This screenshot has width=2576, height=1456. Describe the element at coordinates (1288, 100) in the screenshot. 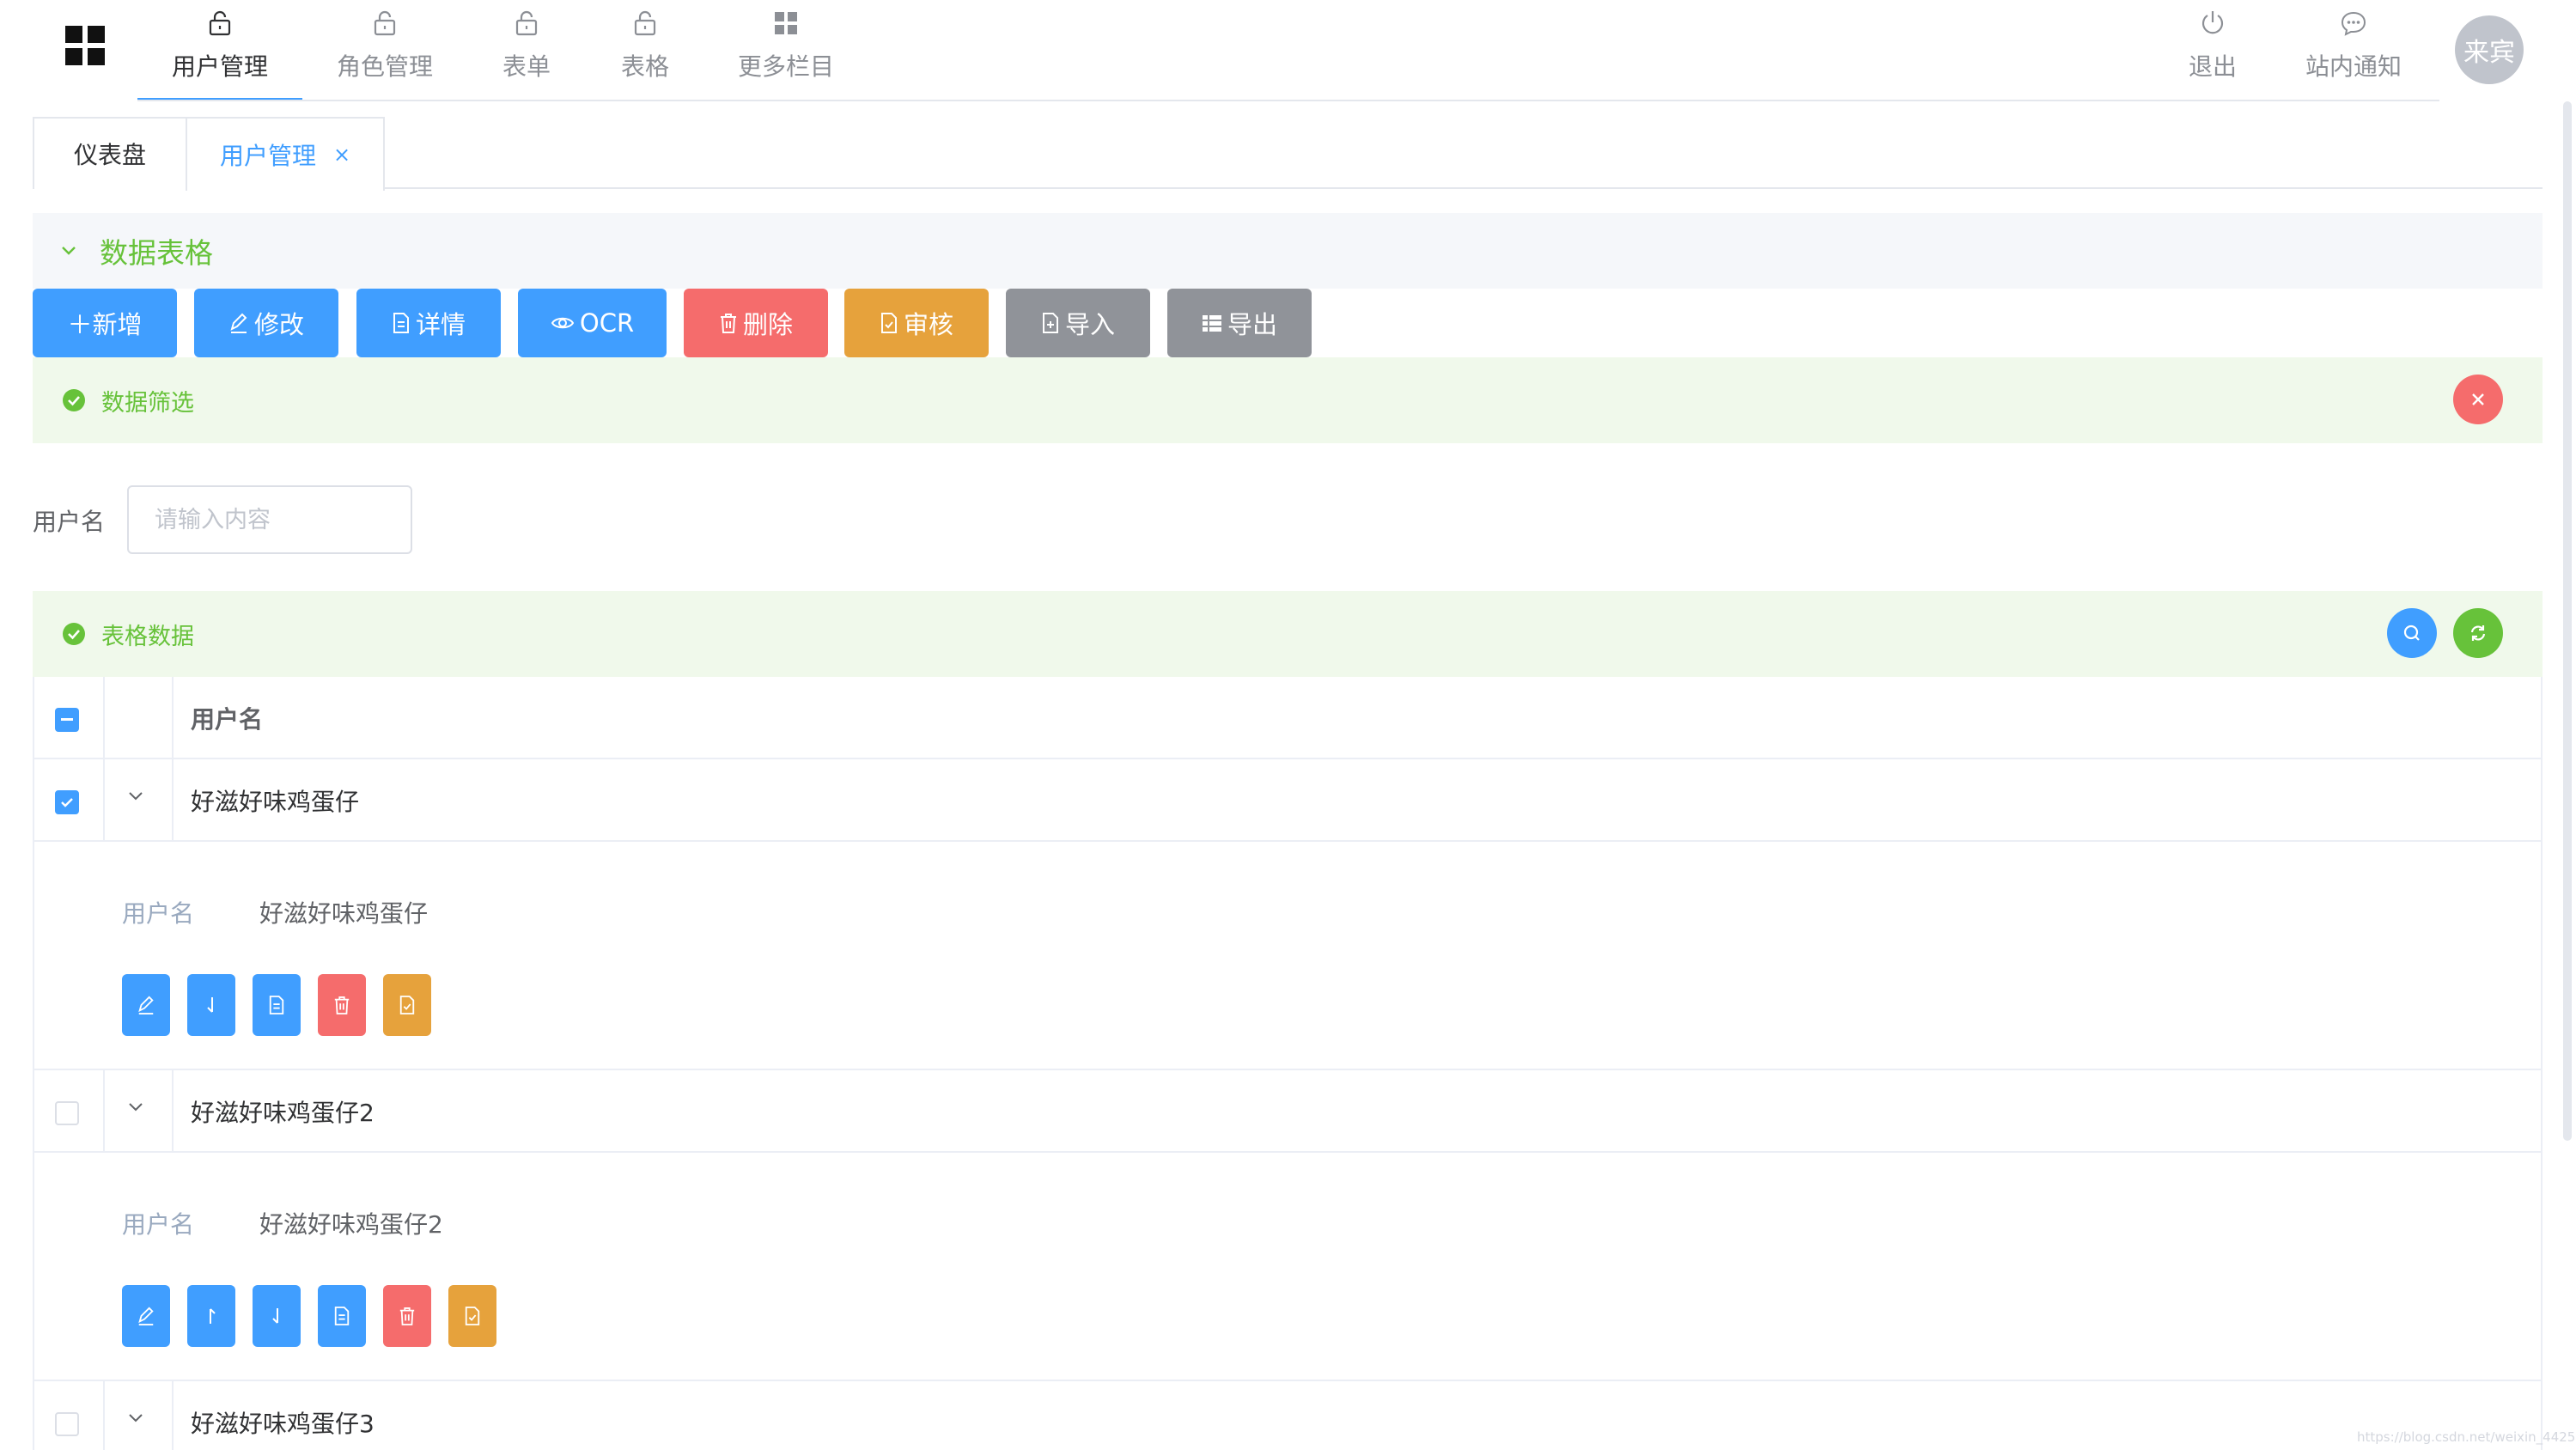

I see `navbar-divider` at that location.